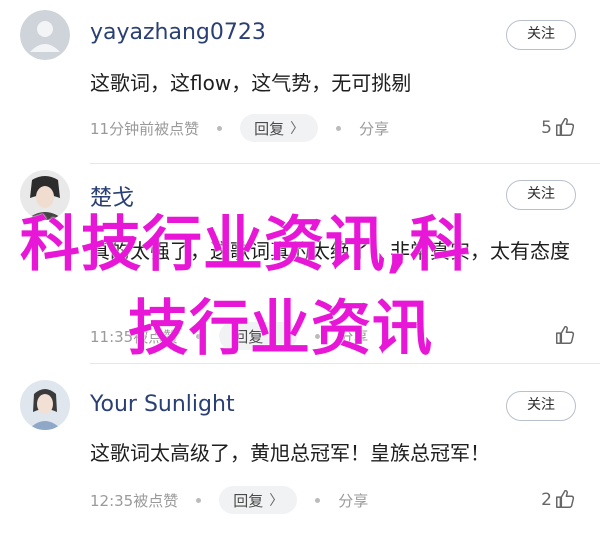 Image resolution: width=600 pixels, height=534 pixels. Describe the element at coordinates (134, 336) in the screenshot. I see `comment-time: 11:35被点赞` at that location.